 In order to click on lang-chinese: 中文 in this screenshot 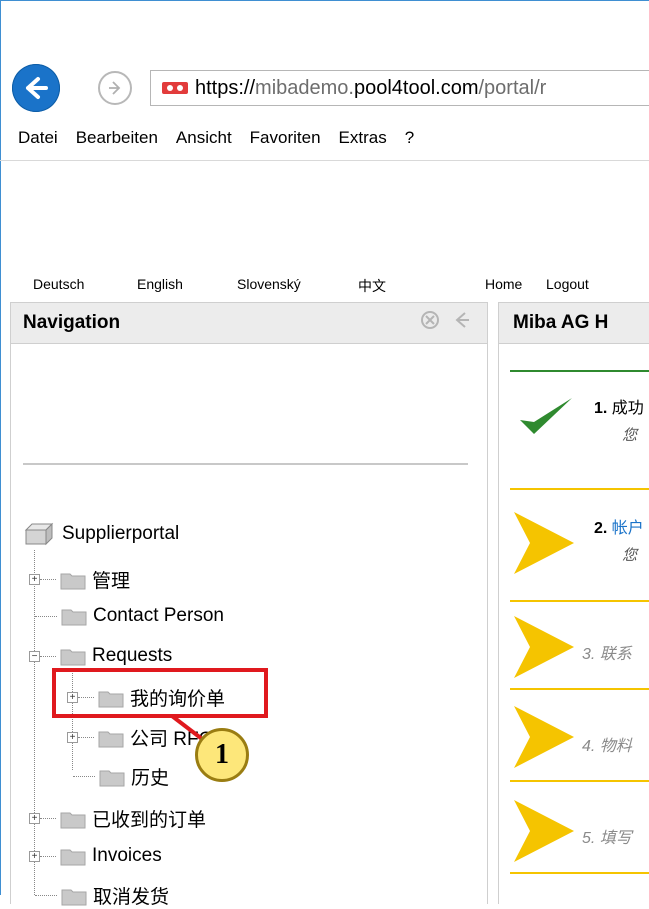, I will do `click(372, 286)`.